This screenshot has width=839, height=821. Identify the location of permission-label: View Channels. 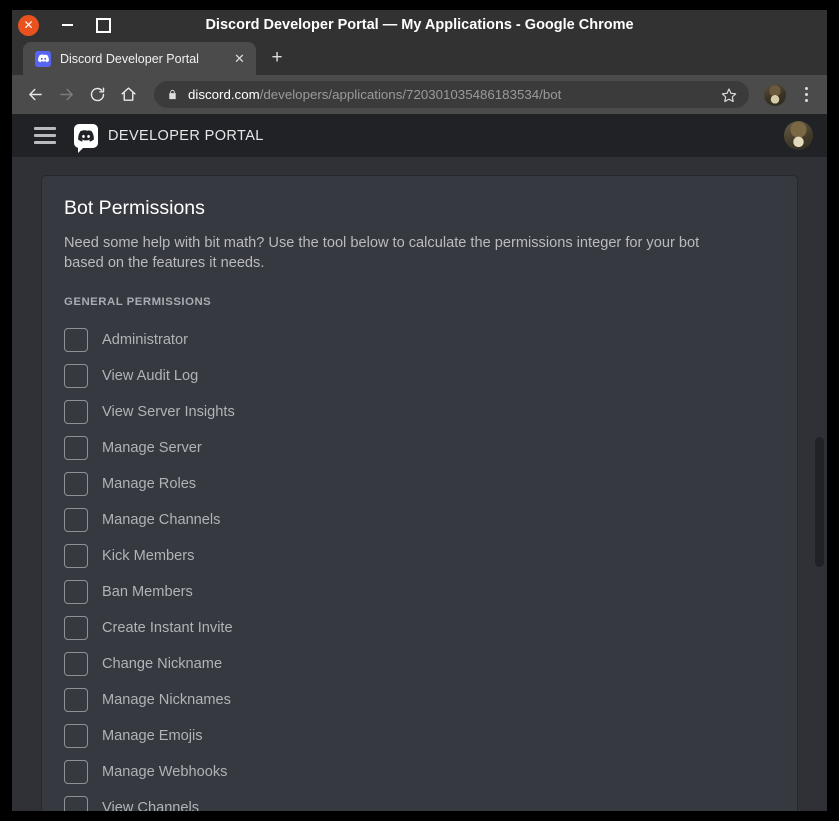
(151, 805).